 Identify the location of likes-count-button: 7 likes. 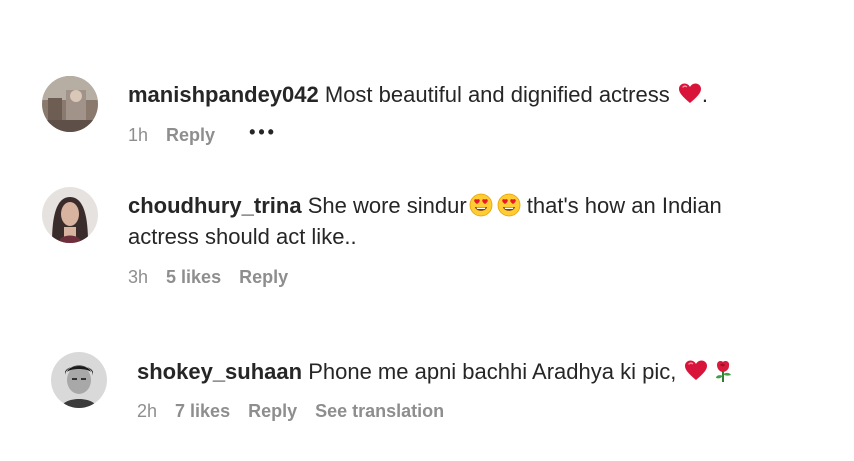
(202, 411).